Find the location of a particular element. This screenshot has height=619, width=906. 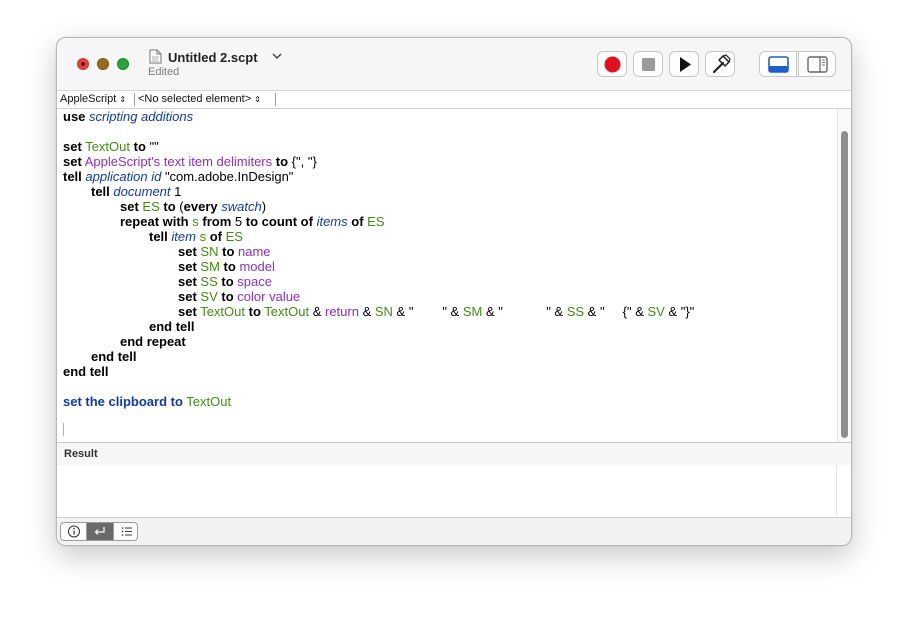

bottom-bar is located at coordinates (454, 531).